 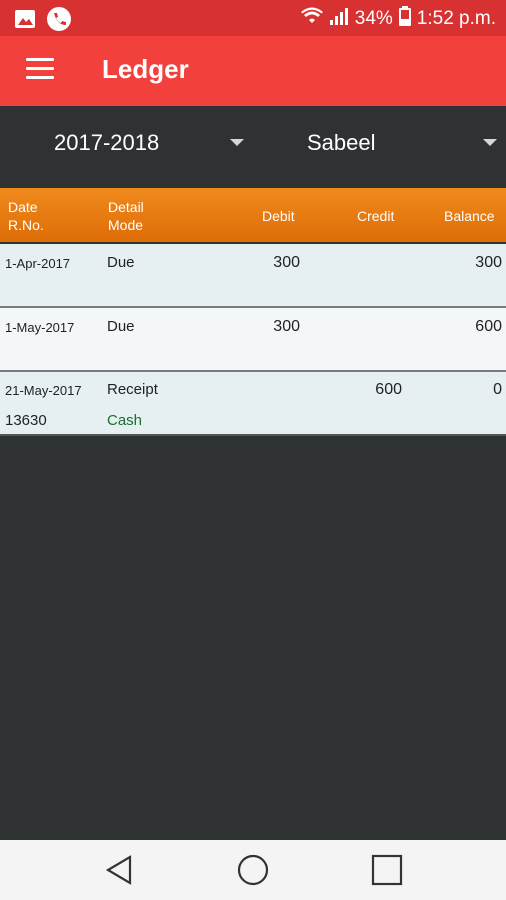 I want to click on image-icon, so click(x=25, y=21).